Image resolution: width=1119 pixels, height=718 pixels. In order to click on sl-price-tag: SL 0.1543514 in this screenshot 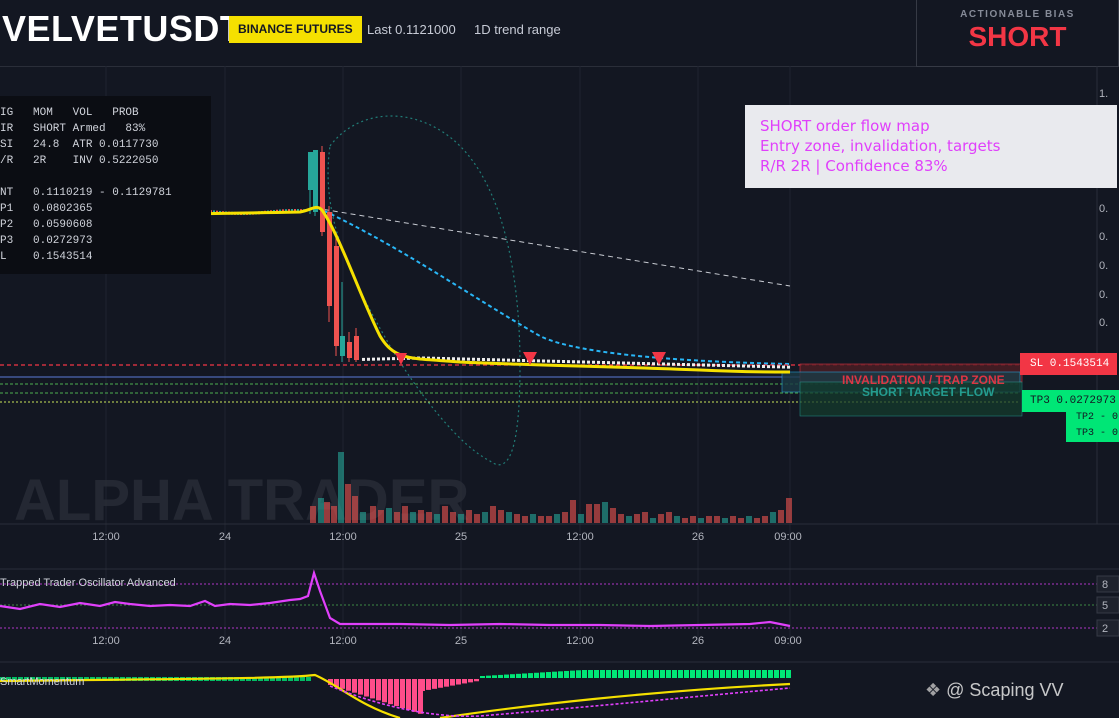, I will do `click(1068, 364)`.